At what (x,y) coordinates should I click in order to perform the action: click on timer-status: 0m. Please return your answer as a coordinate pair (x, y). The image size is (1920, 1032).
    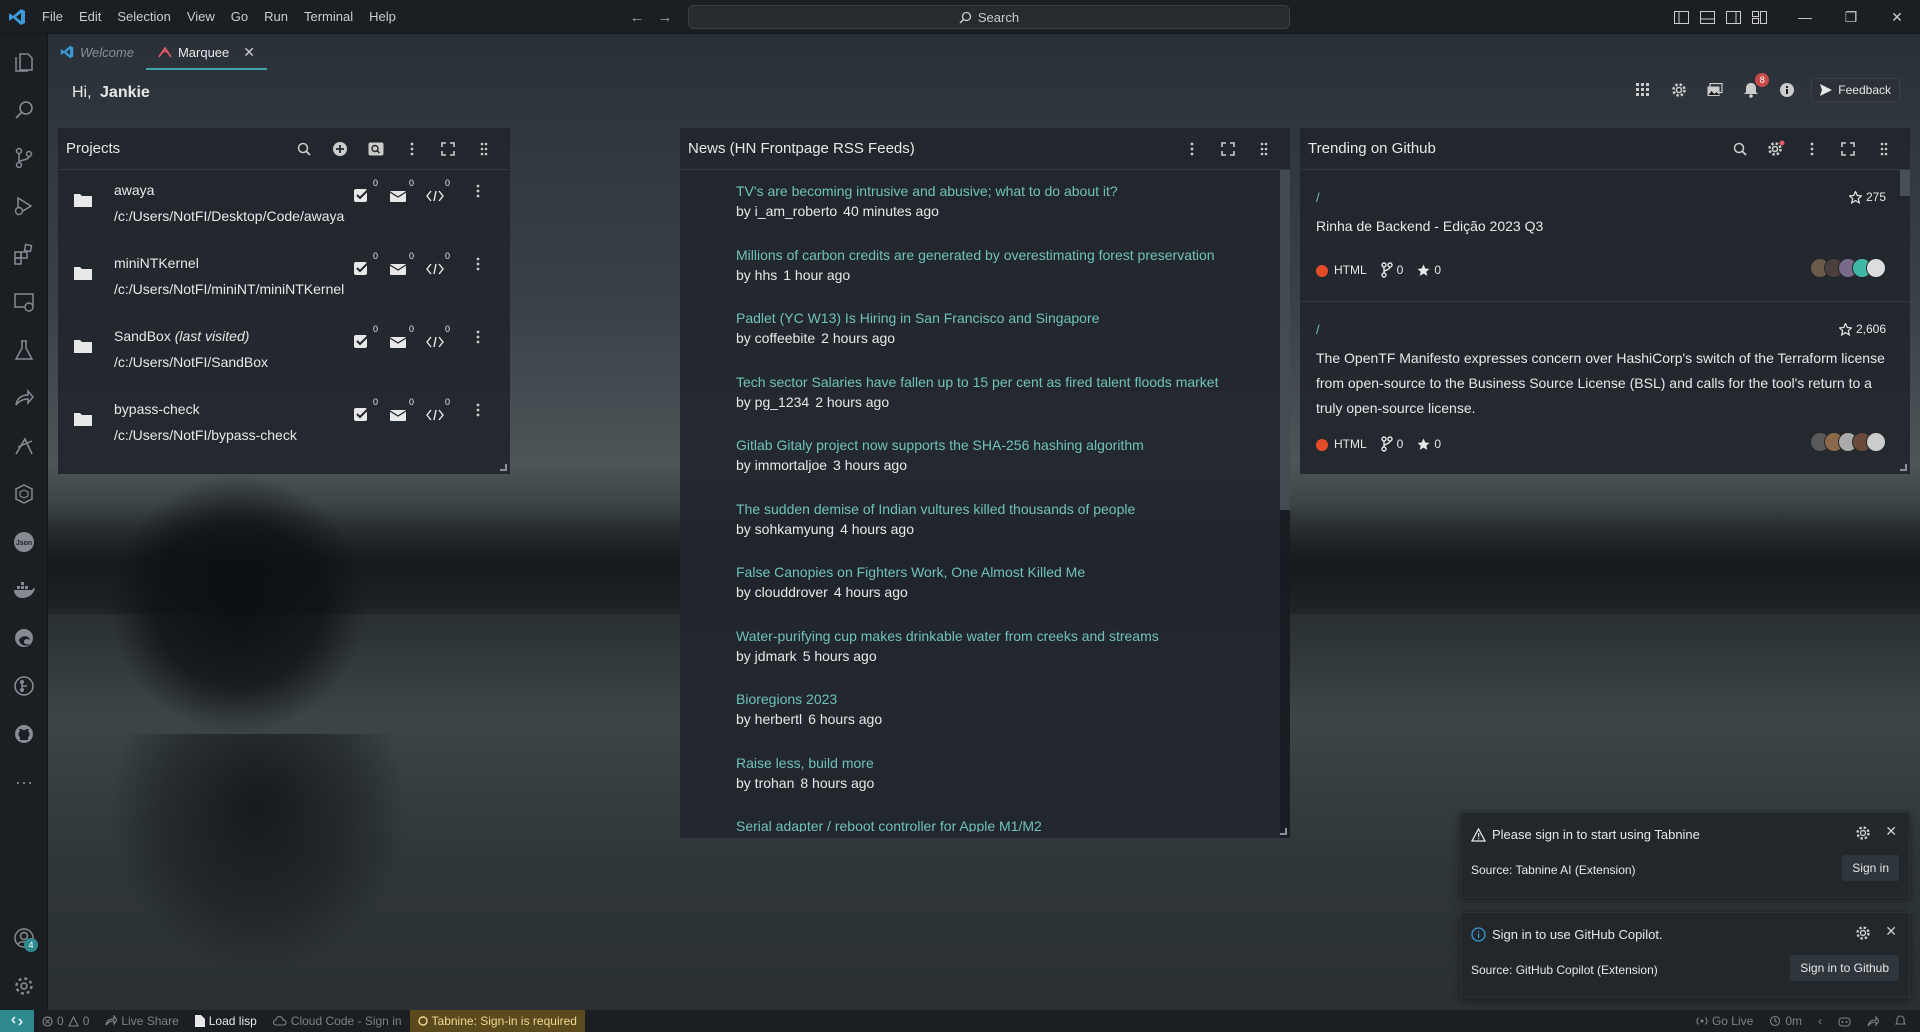
    Looking at the image, I should click on (1785, 1021).